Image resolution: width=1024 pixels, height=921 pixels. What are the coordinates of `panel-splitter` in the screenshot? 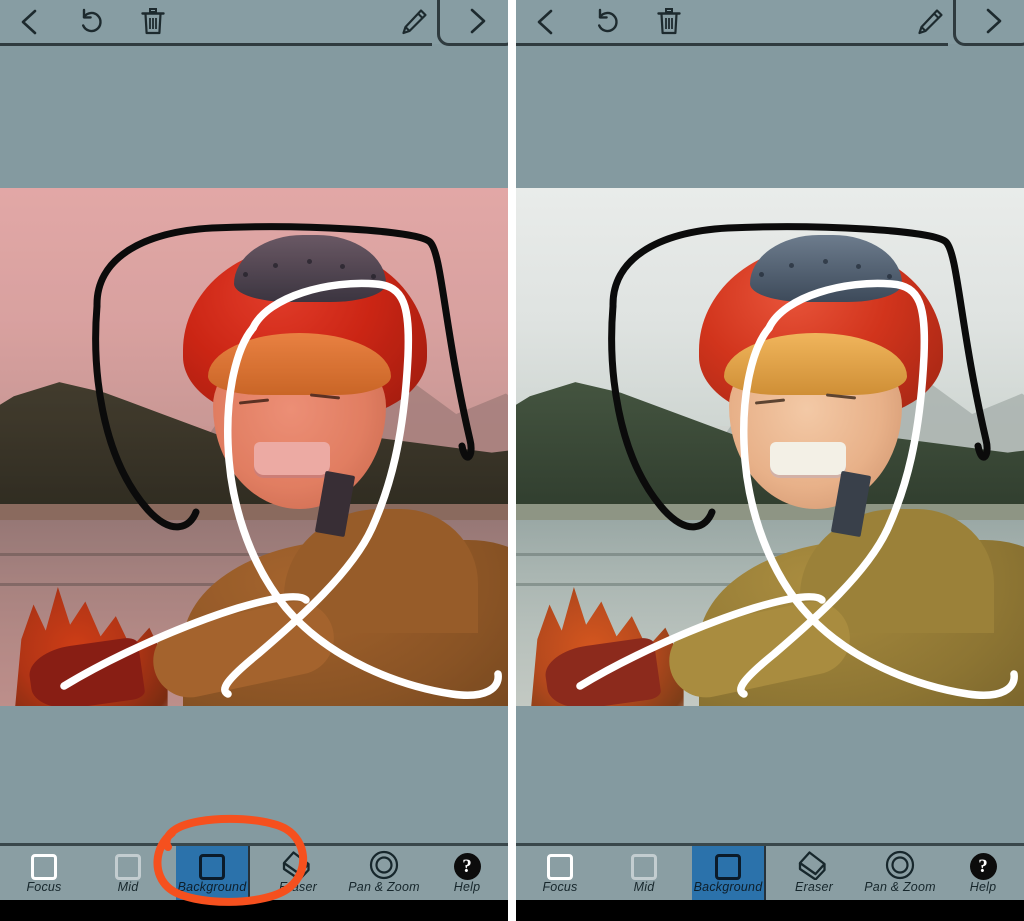 It's located at (512, 460).